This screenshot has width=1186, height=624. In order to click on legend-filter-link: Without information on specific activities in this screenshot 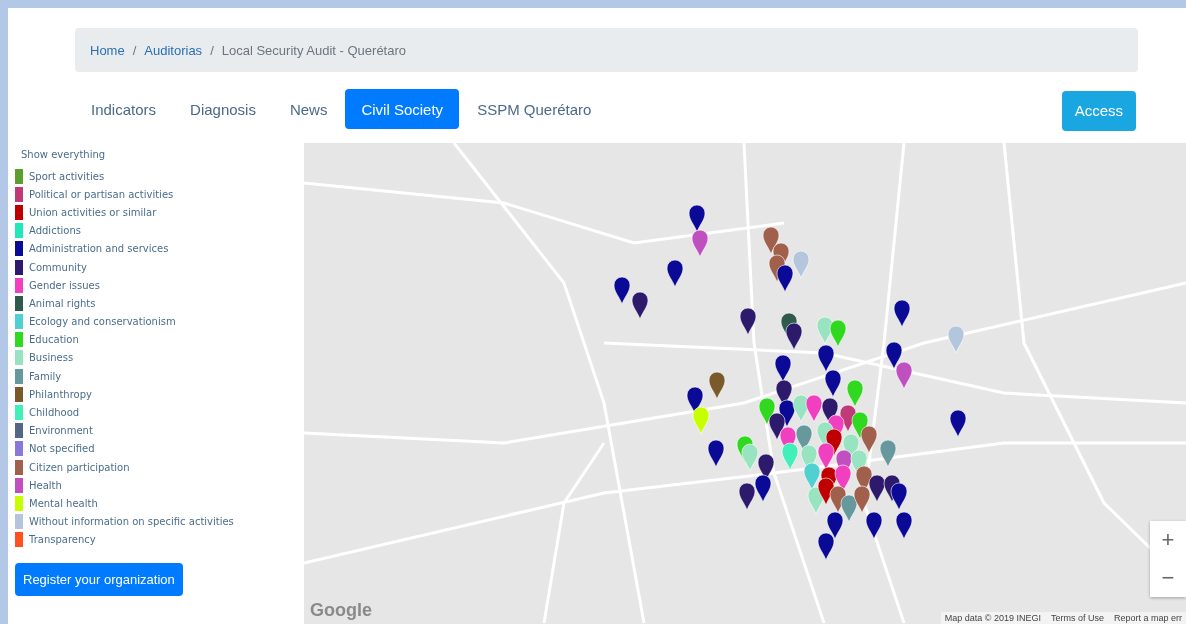, I will do `click(131, 522)`.